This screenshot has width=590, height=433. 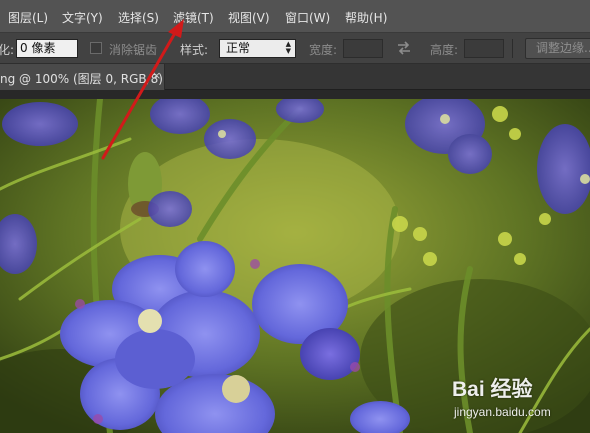 What do you see at coordinates (492, 389) in the screenshot?
I see `watermark-brand: Bai 经验` at bounding box center [492, 389].